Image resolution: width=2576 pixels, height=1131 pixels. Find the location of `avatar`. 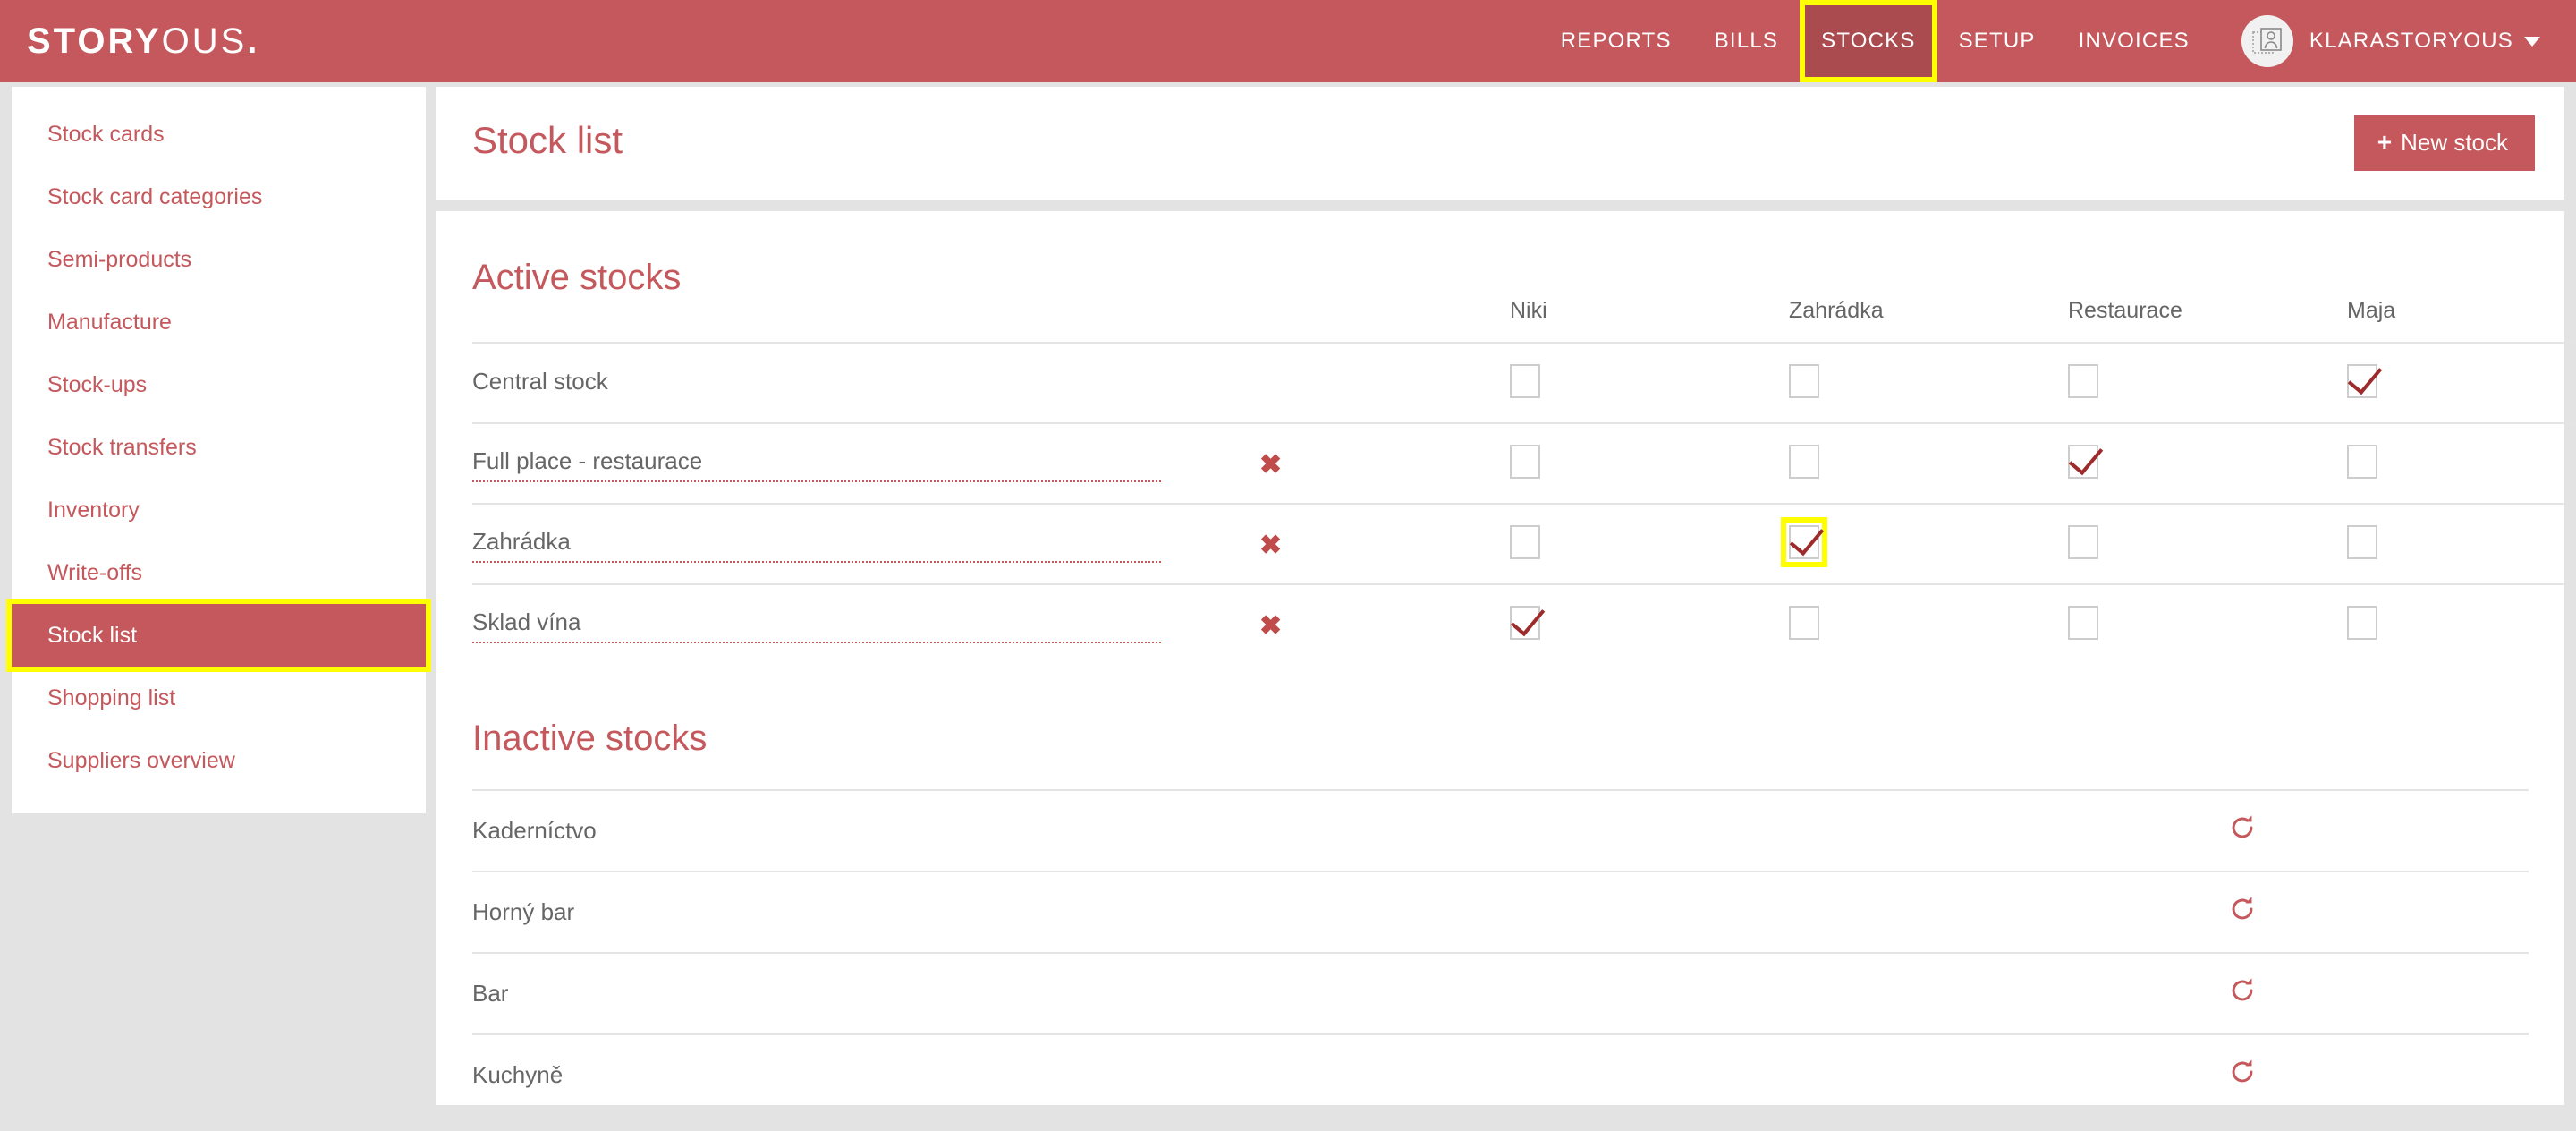

avatar is located at coordinates (2267, 41).